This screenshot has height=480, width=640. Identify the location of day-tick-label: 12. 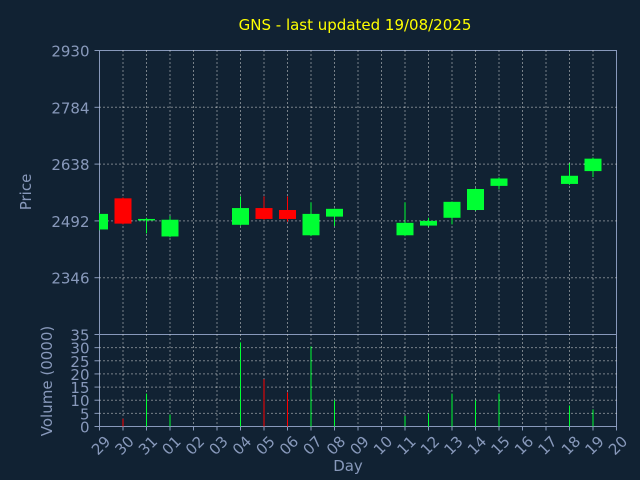
(430, 446).